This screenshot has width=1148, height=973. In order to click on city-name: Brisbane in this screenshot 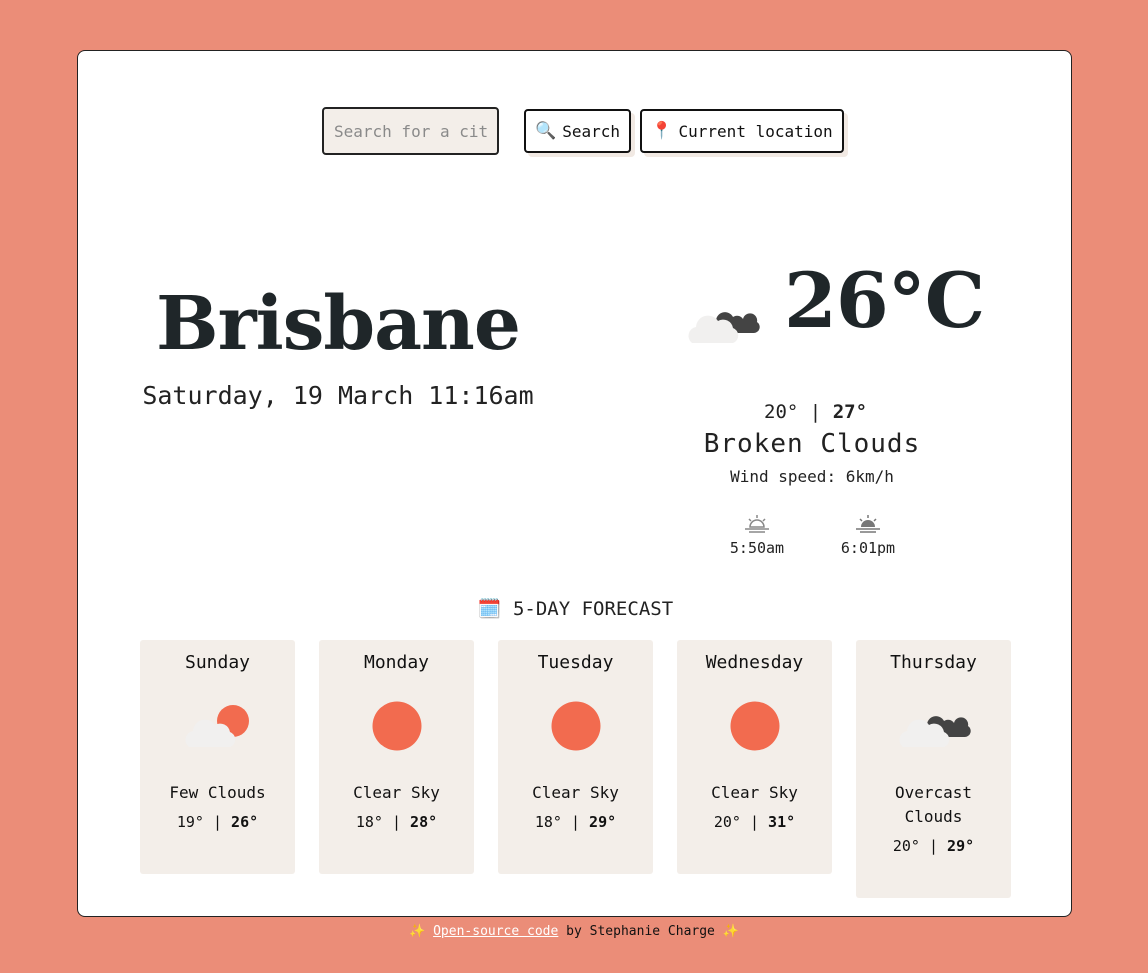, I will do `click(338, 324)`.